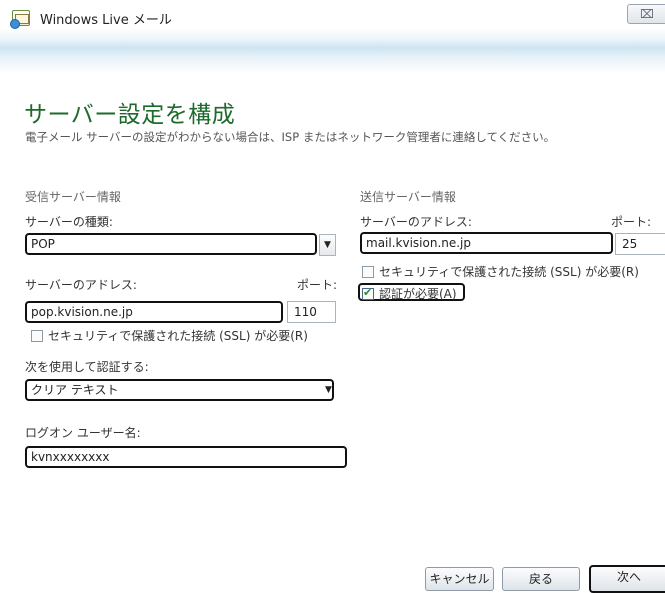 This screenshot has width=665, height=593. What do you see at coordinates (631, 222) in the screenshot?
I see `outgoing-port-label: ポート:` at bounding box center [631, 222].